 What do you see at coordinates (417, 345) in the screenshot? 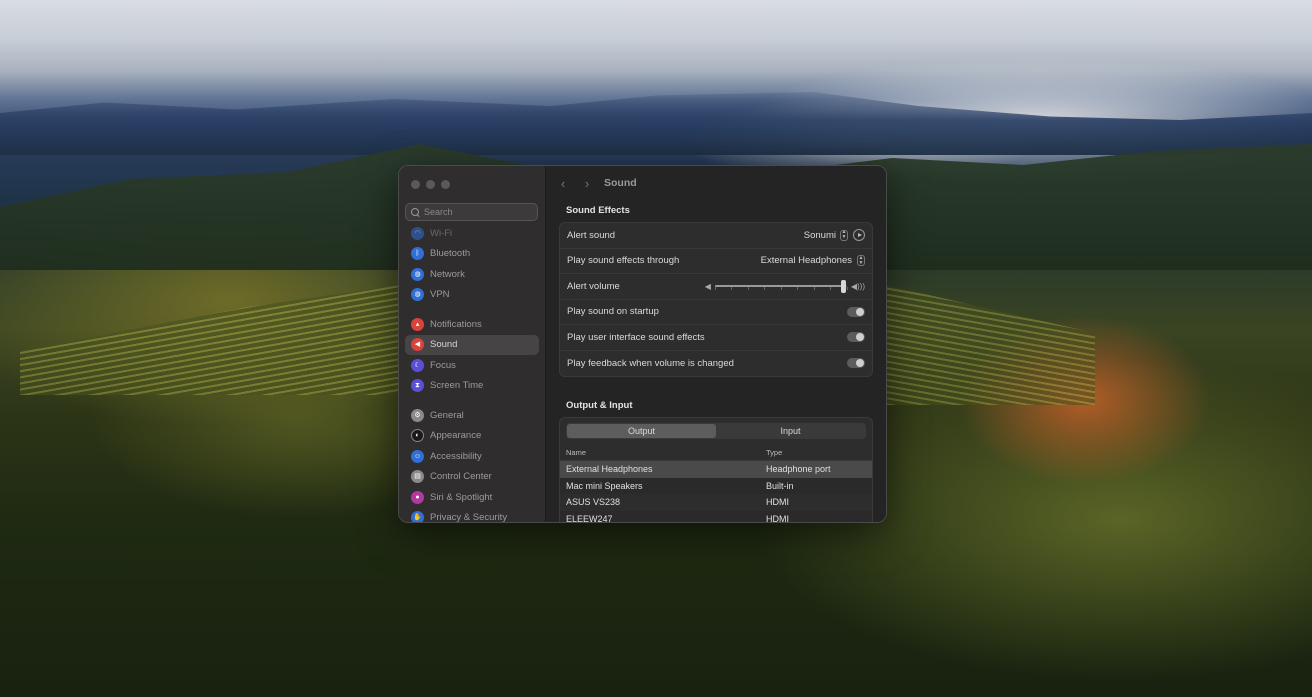
I see `speaker-icon: ◀` at bounding box center [417, 345].